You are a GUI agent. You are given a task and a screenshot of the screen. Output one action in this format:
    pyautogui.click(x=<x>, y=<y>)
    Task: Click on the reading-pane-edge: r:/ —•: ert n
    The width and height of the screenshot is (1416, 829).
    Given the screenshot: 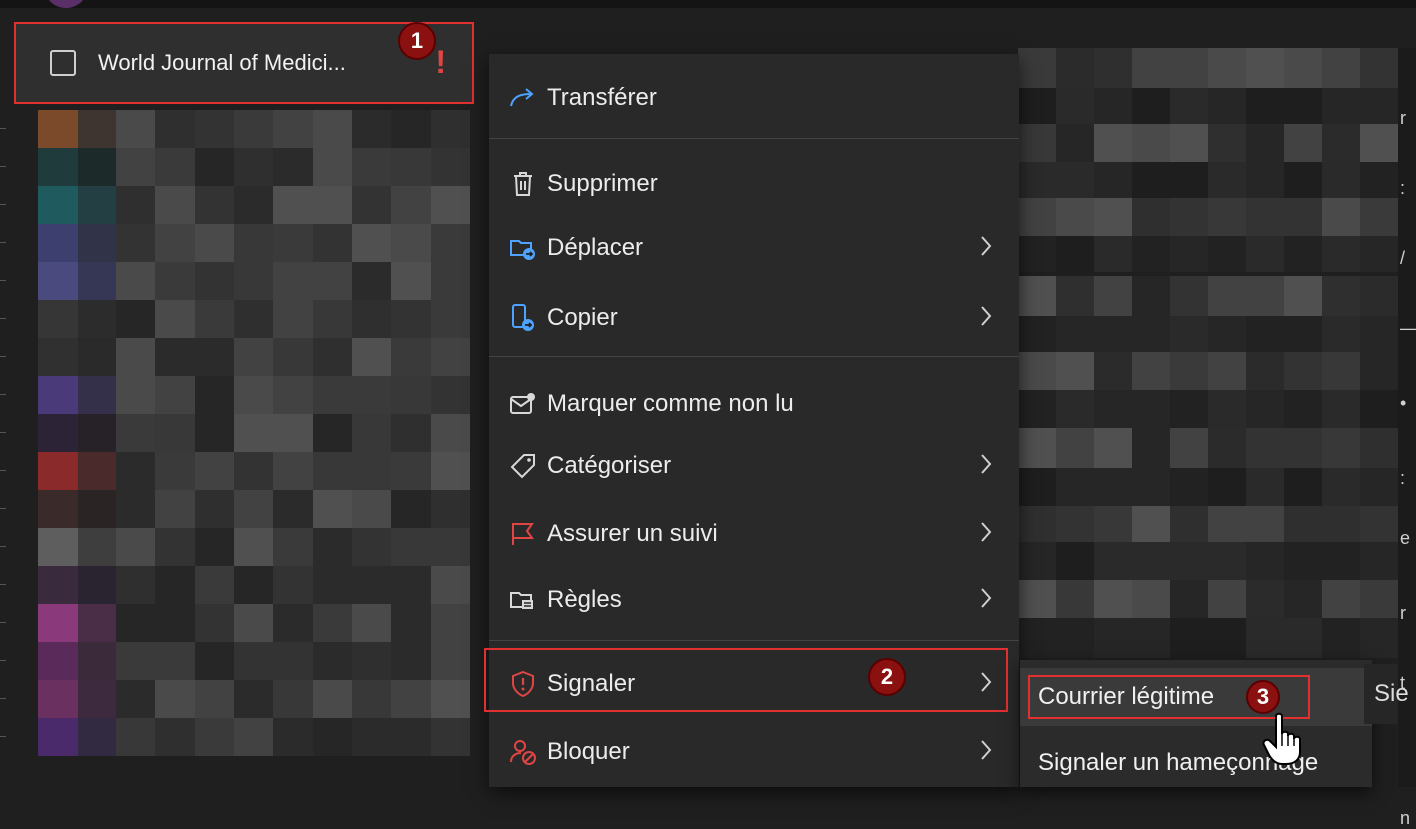 What is the action you would take?
    pyautogui.click(x=1407, y=438)
    